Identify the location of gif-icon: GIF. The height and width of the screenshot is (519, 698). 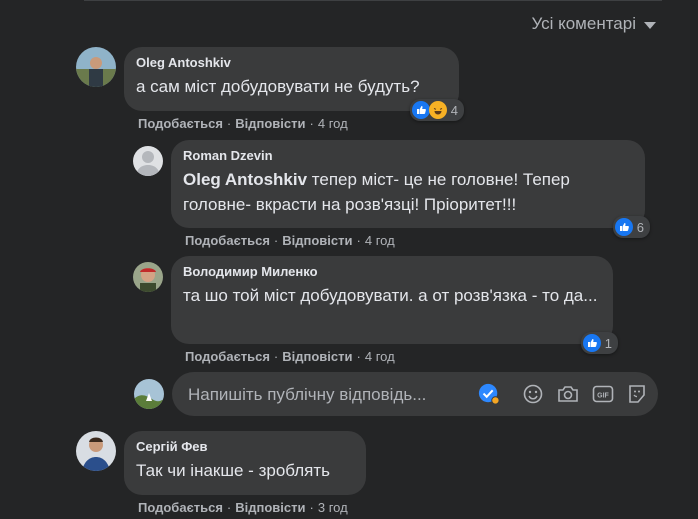
(603, 394).